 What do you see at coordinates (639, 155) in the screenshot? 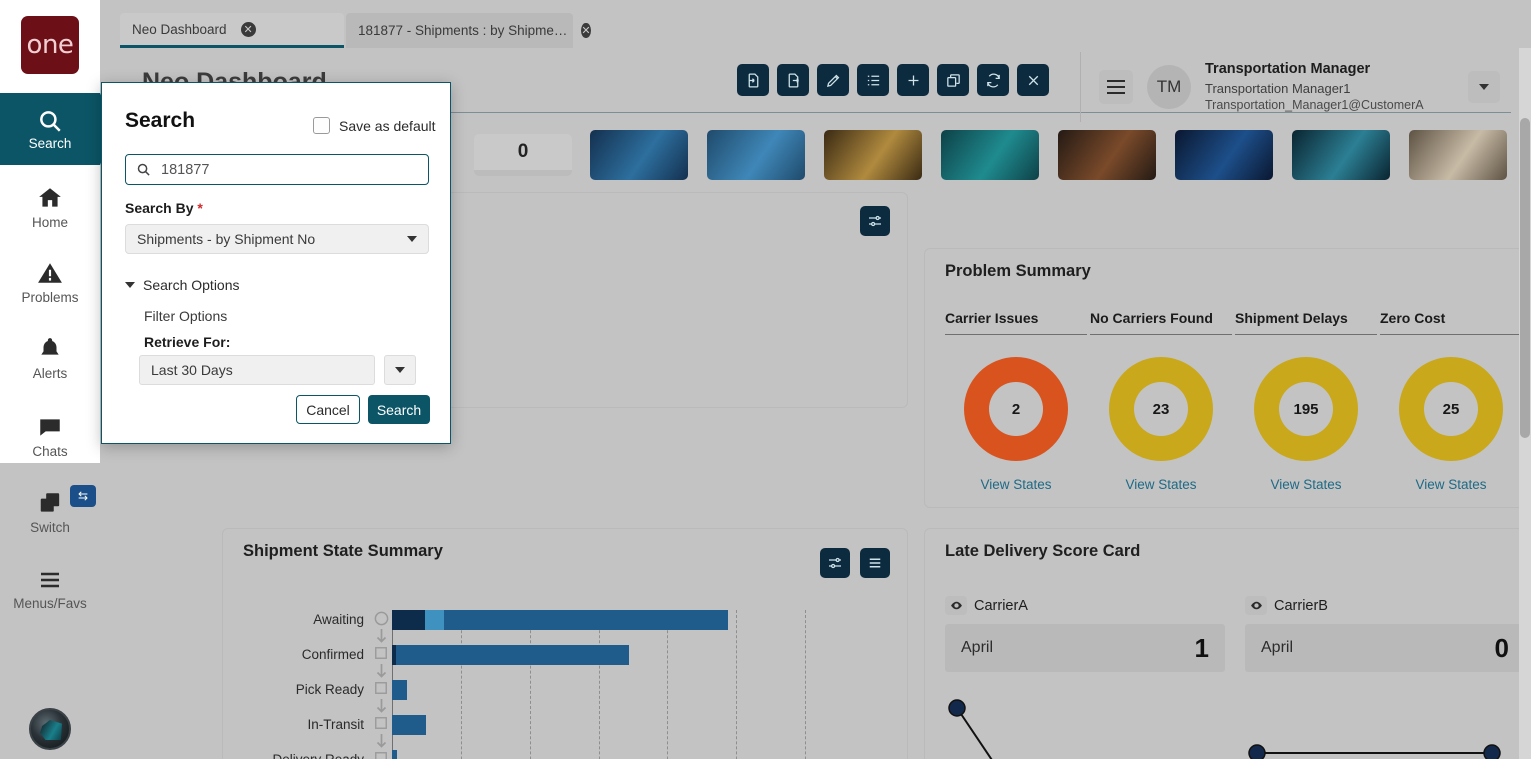
I see `truck-logistics-thumb` at bounding box center [639, 155].